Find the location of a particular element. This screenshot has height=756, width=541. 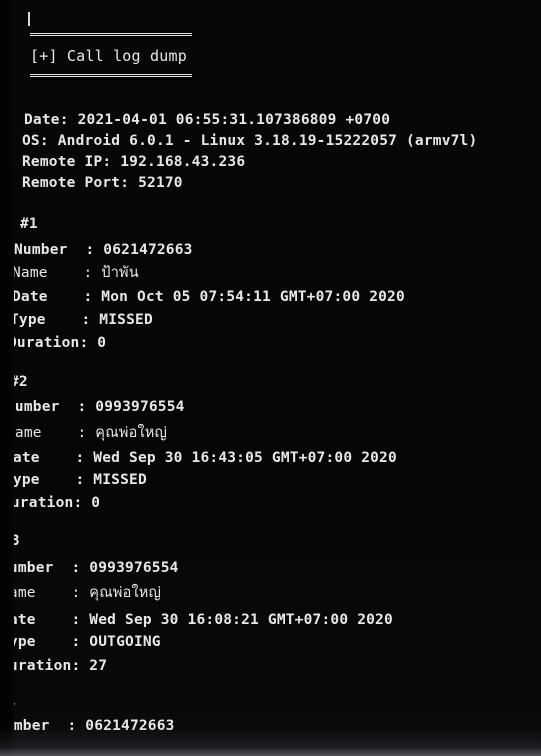

record-2-type: Type : MISSED is located at coordinates (75, 480).